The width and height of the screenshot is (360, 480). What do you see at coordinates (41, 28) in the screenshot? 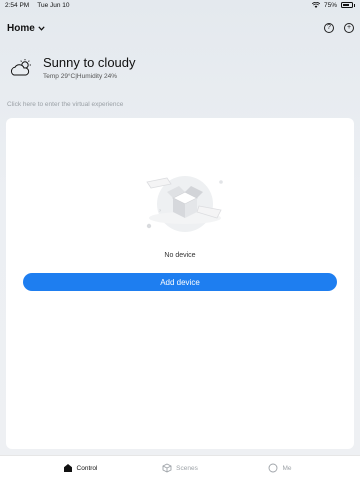
I see `chevron-down-icon` at bounding box center [41, 28].